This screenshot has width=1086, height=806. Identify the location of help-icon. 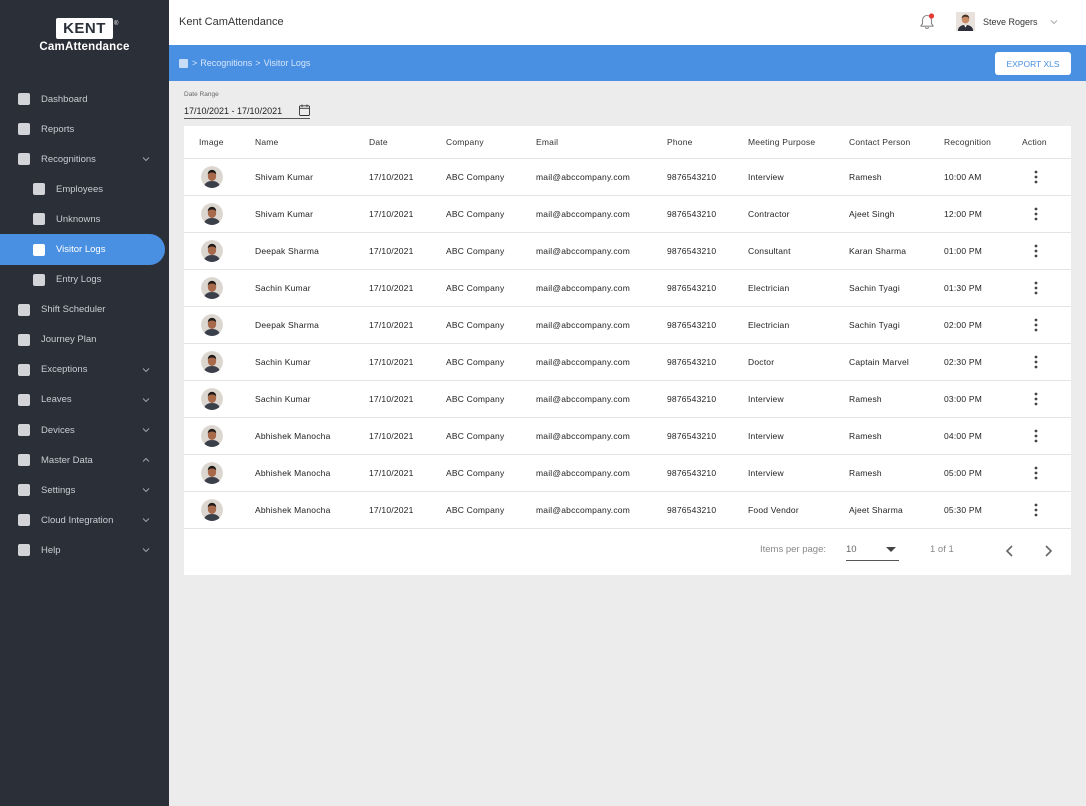
(24, 550).